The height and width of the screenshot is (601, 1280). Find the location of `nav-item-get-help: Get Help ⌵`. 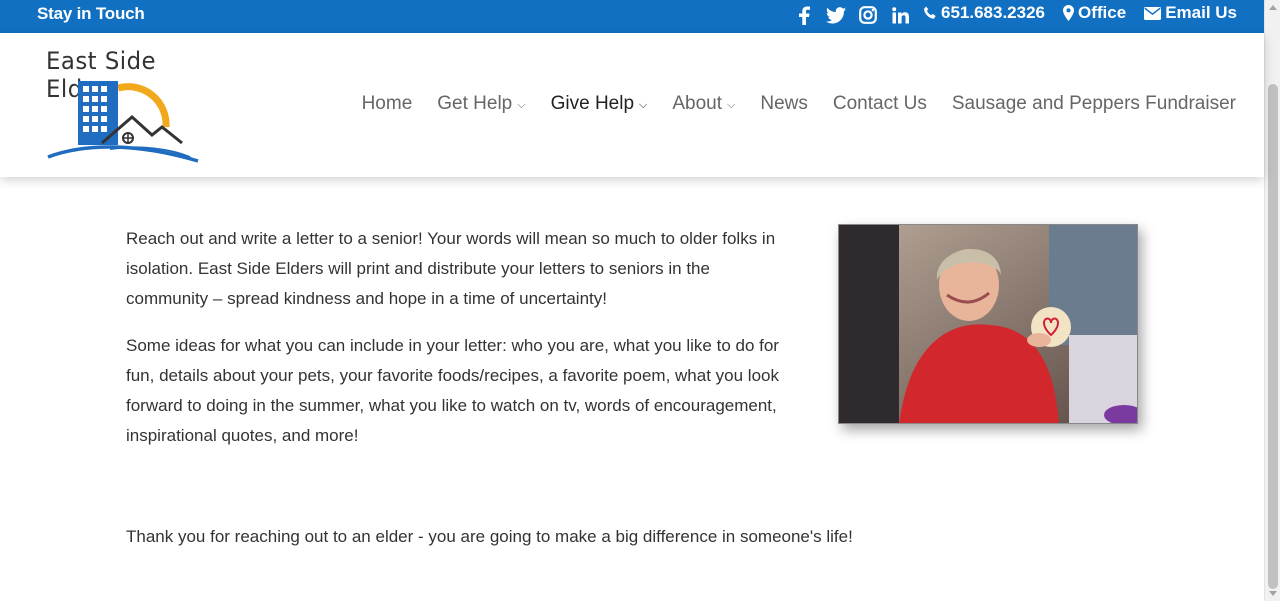

nav-item-get-help: Get Help ⌵ is located at coordinates (481, 104).